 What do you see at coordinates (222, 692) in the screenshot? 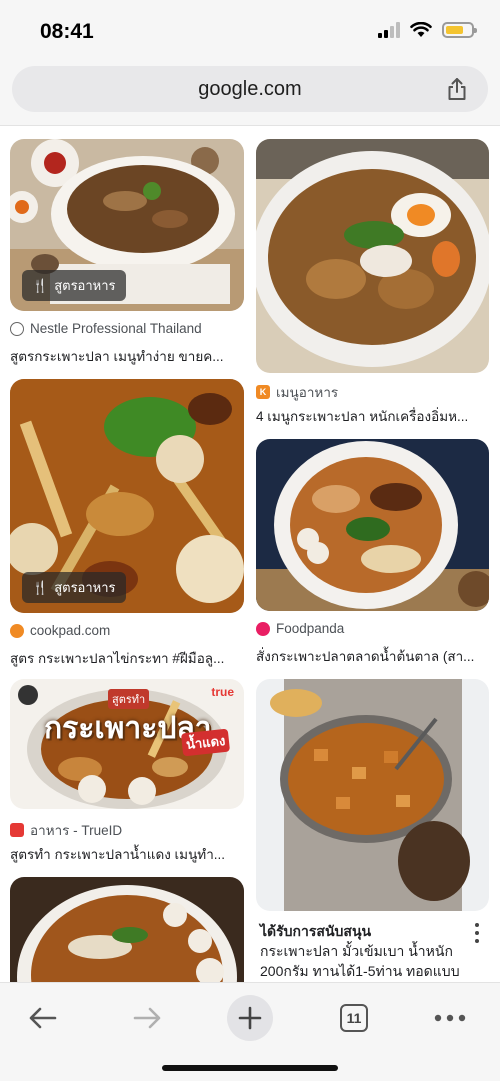
I see `brand-tag: true` at bounding box center [222, 692].